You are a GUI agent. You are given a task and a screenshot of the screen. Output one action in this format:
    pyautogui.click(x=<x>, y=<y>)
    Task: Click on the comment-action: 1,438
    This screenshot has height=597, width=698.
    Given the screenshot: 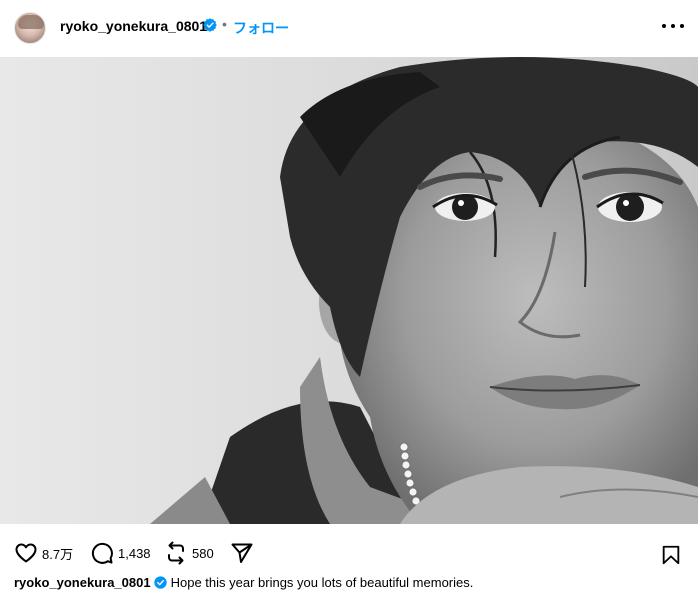 What is the action you would take?
    pyautogui.click(x=120, y=553)
    